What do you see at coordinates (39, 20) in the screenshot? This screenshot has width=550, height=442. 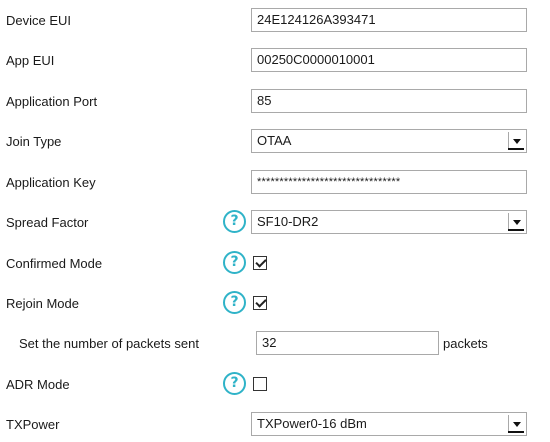 I see `device-eui-label: Device EUI` at bounding box center [39, 20].